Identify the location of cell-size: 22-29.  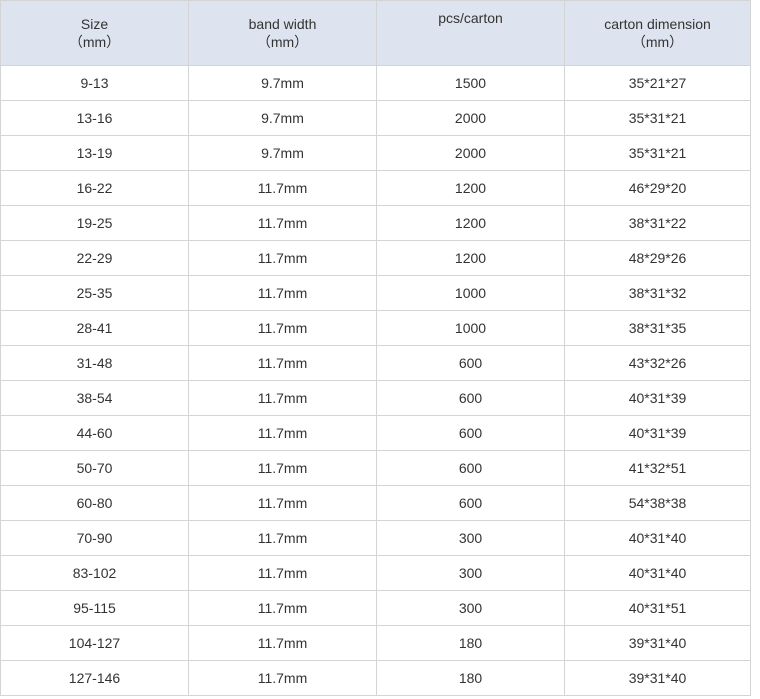
(94, 258).